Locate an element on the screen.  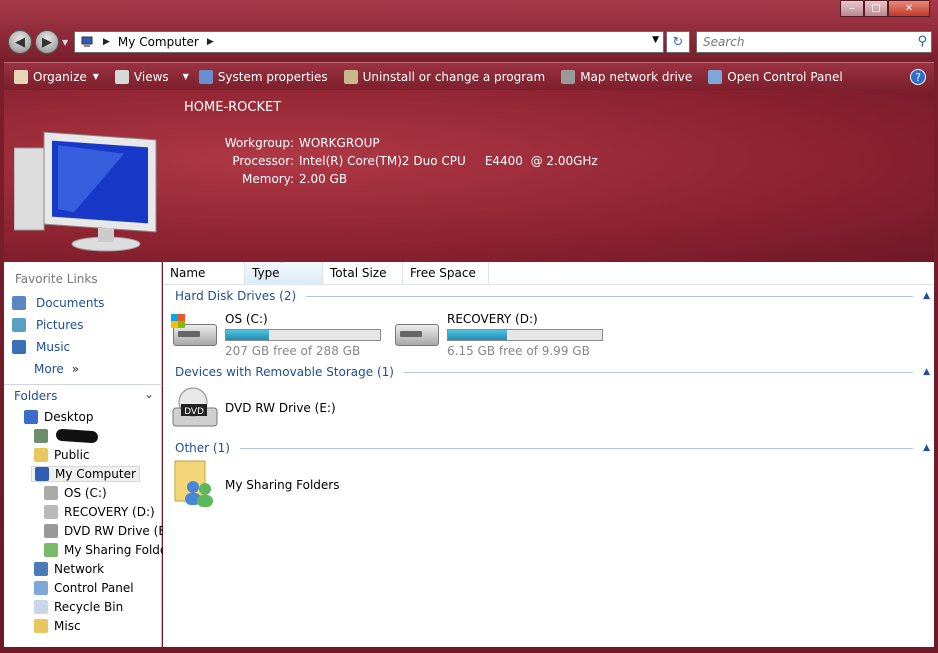
drive-os-c: OS (C:) 207 GB free of 288 GB is located at coordinates (276, 335).